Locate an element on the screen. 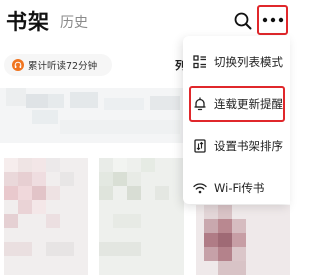 Image resolution: width=320 pixels, height=275 pixels. menu-item-serial-update-reminder: 连载更新提醒 is located at coordinates (237, 104).